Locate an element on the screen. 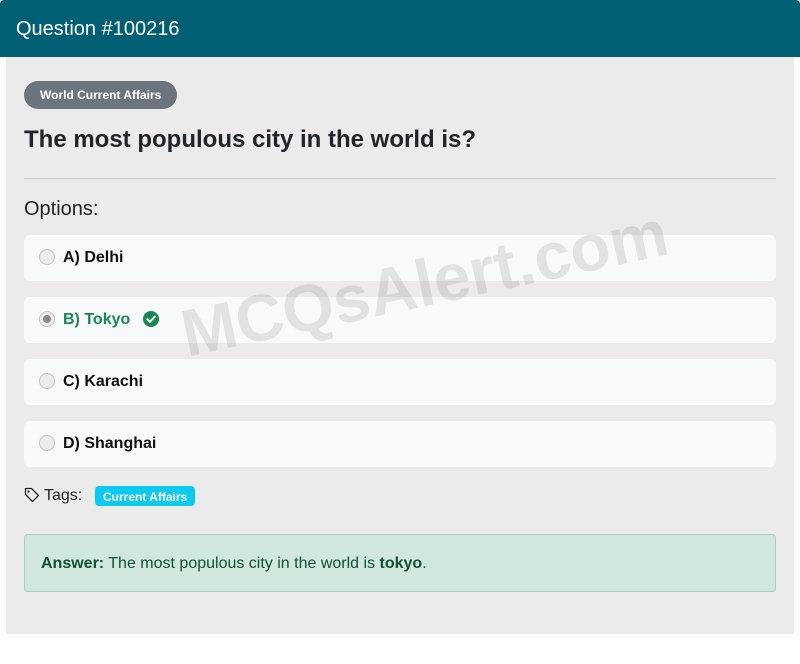 This screenshot has height=664, width=800. answer-value: tokyo is located at coordinates (401, 563).